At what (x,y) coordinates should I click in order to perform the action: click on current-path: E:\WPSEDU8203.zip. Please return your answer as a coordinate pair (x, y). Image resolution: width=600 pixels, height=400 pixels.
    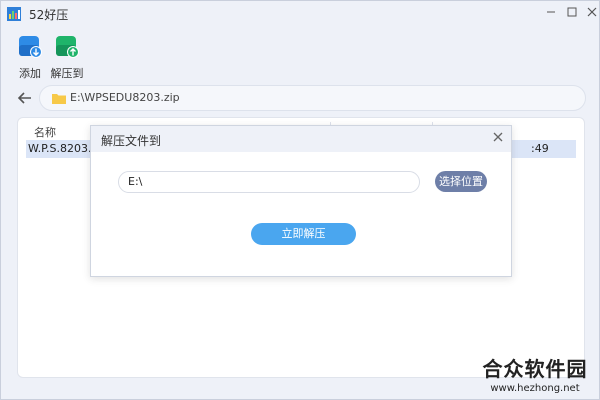
    Looking at the image, I should click on (125, 97).